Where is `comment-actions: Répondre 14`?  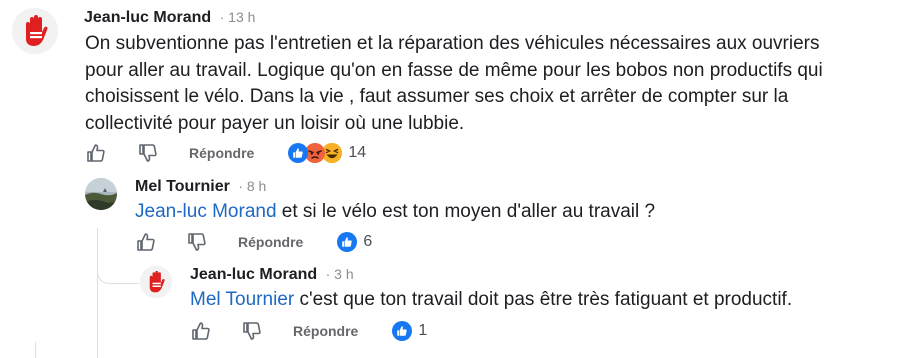
comment-actions: Répondre 14 is located at coordinates (225, 153).